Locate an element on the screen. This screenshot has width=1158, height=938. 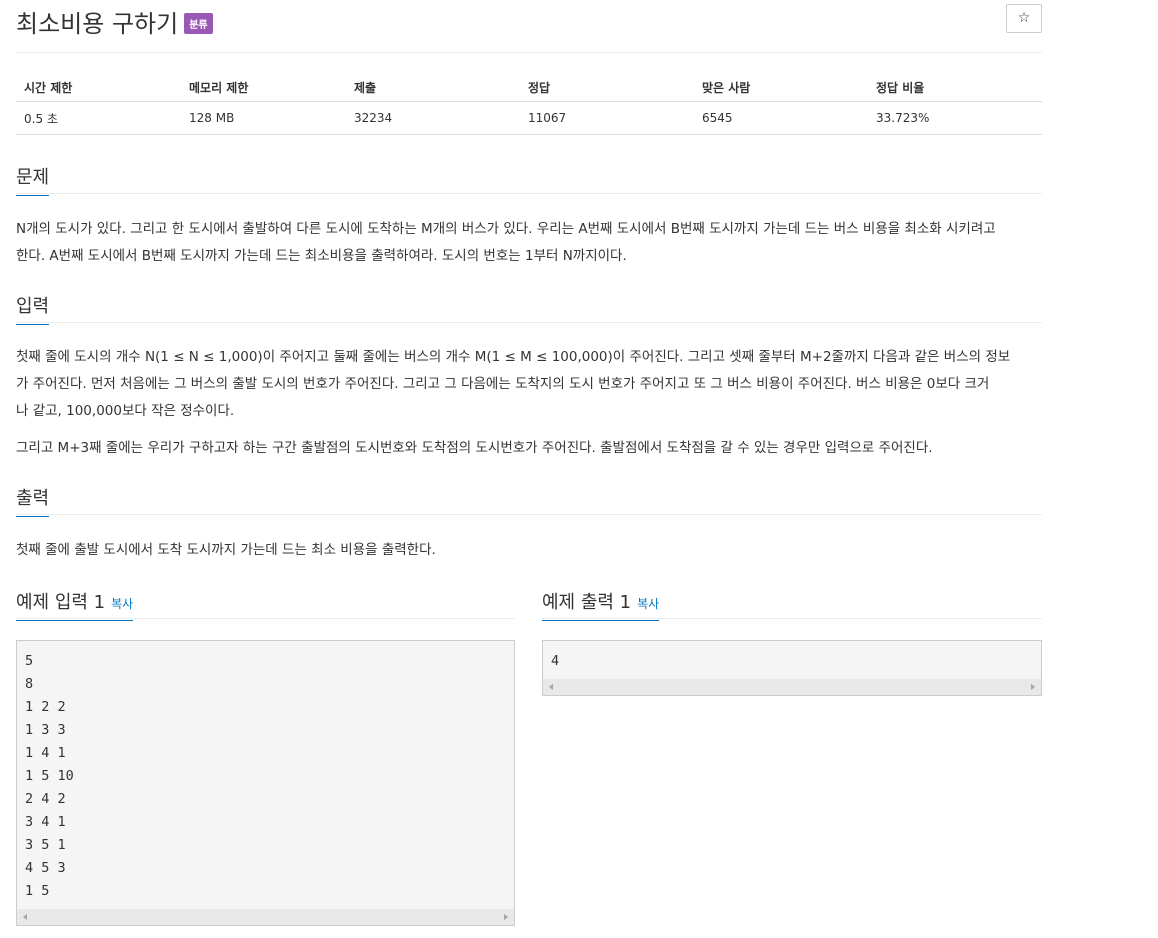
sample-input-line: 3 4 1 is located at coordinates (45, 822).